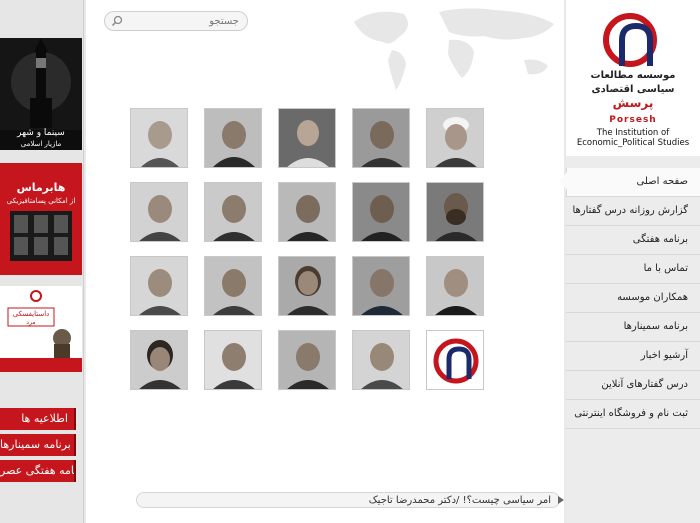  Describe the element at coordinates (38, 445) in the screenshot. I see `seminar-schedule-button: برنامه سمینارها` at that location.